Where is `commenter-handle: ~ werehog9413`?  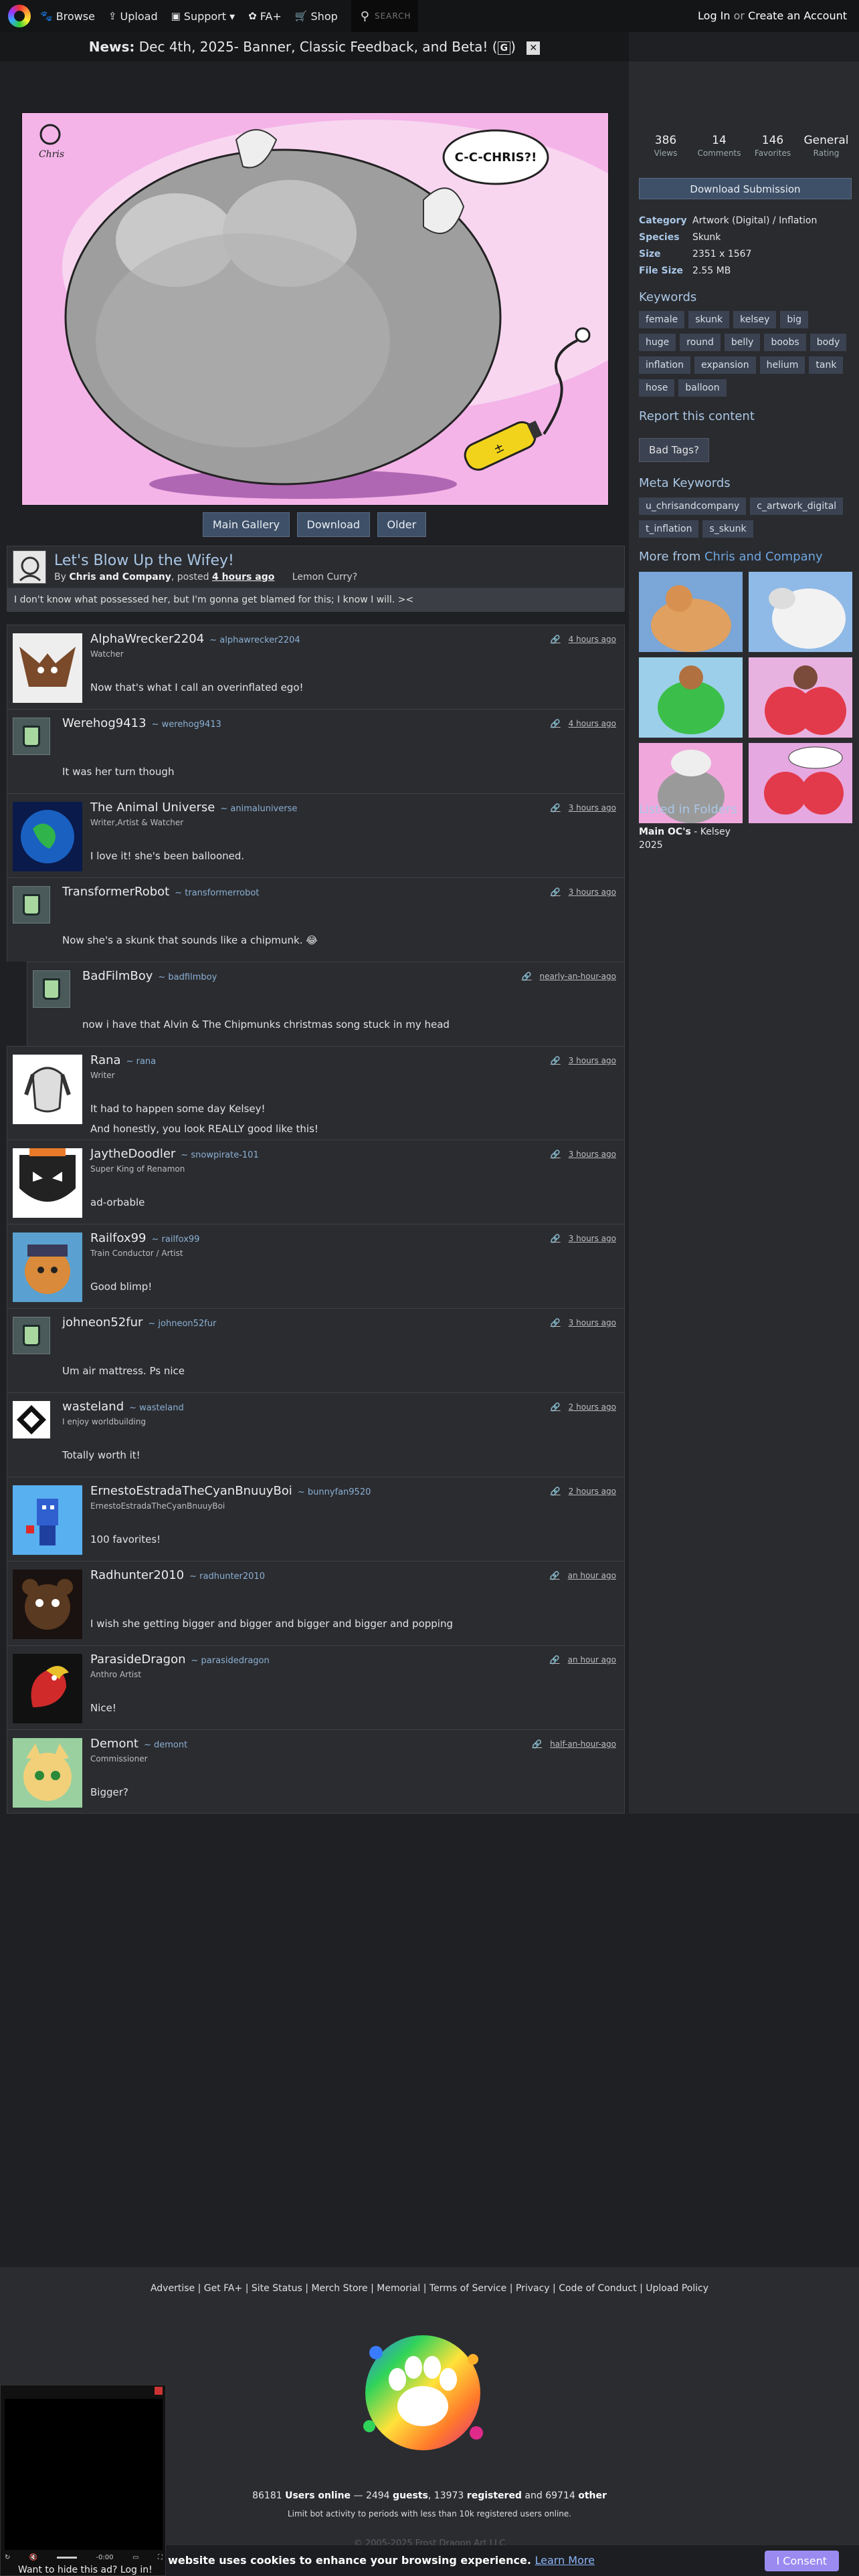
commenter-handle: ~ werehog9413 is located at coordinates (186, 725).